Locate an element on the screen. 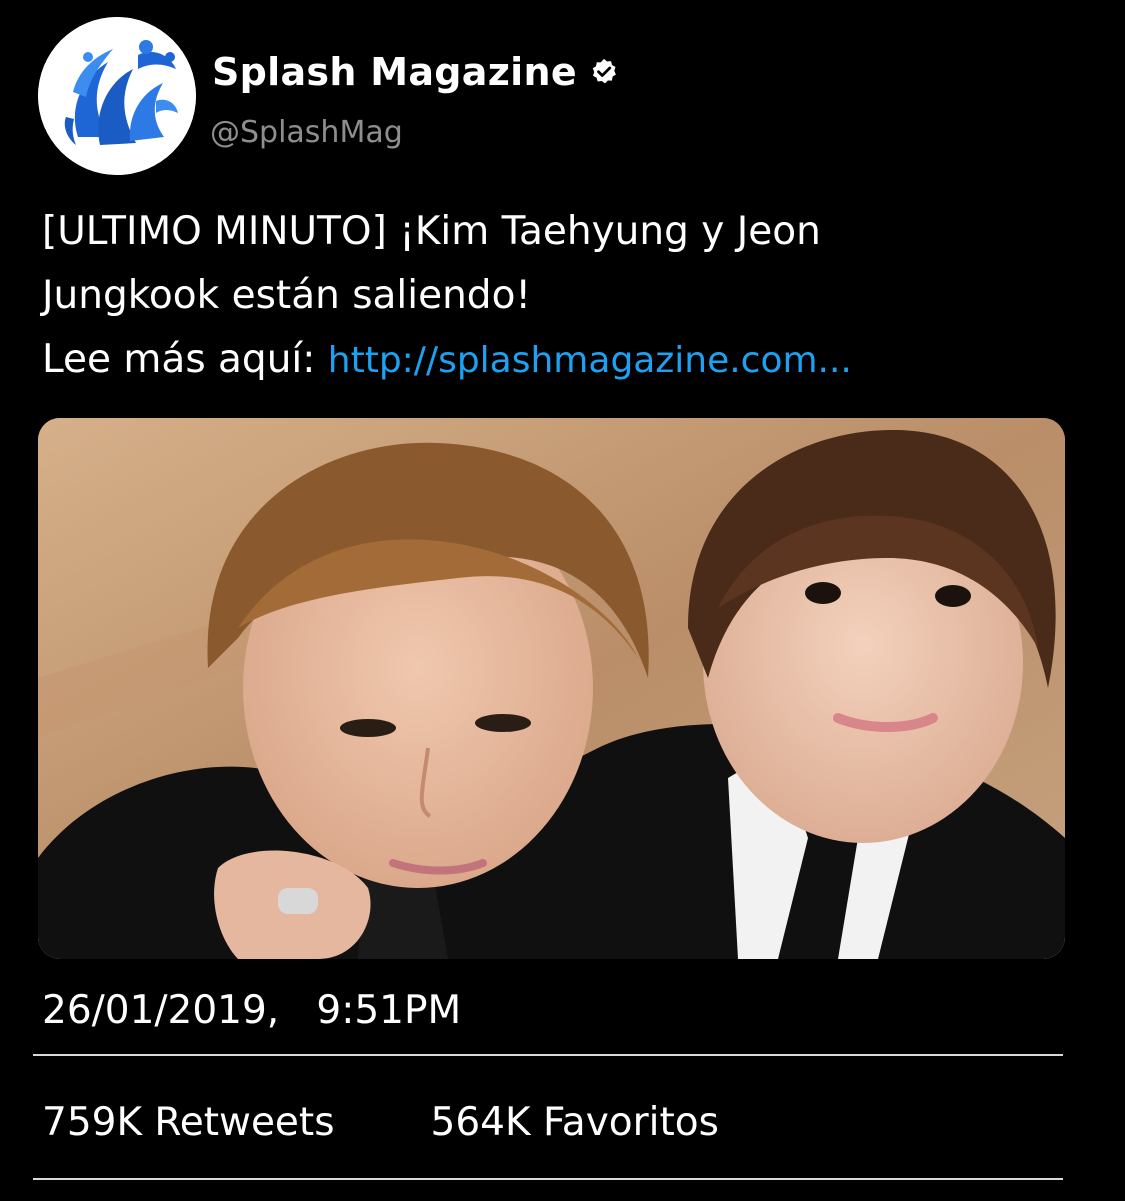 This screenshot has width=1125, height=1201. tweet-stats: 759K Retweets 564K Favoritos is located at coordinates (380, 1122).